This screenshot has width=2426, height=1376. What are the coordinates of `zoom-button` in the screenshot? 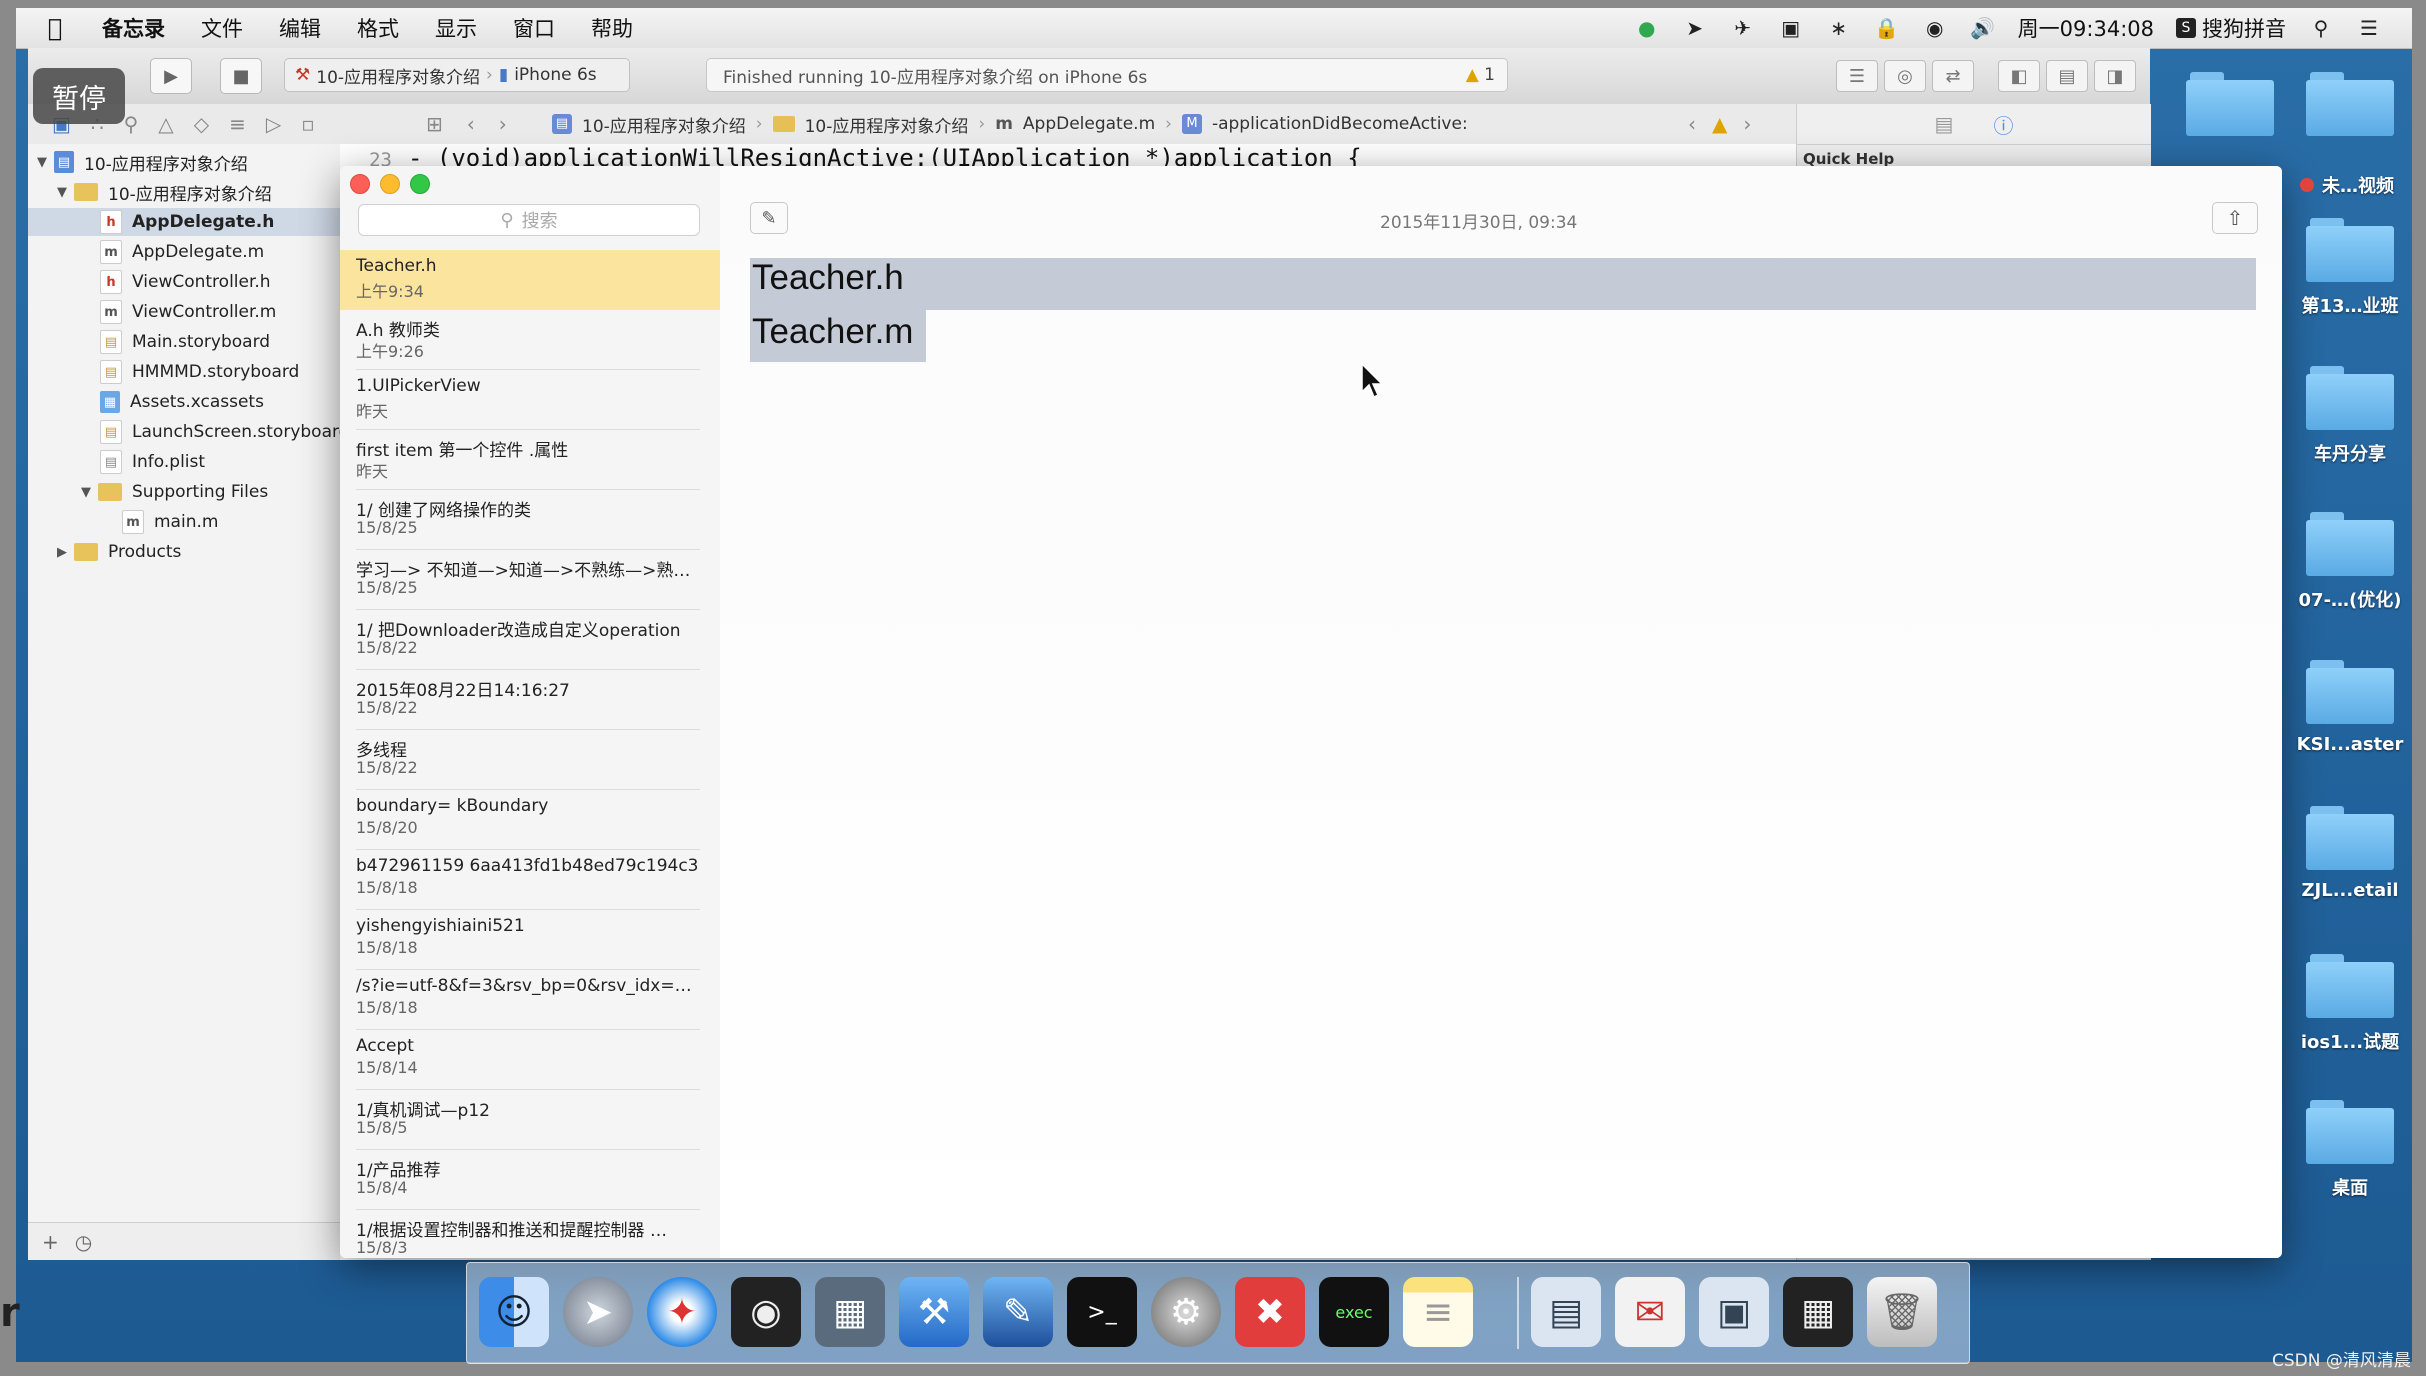 It's located at (420, 184).